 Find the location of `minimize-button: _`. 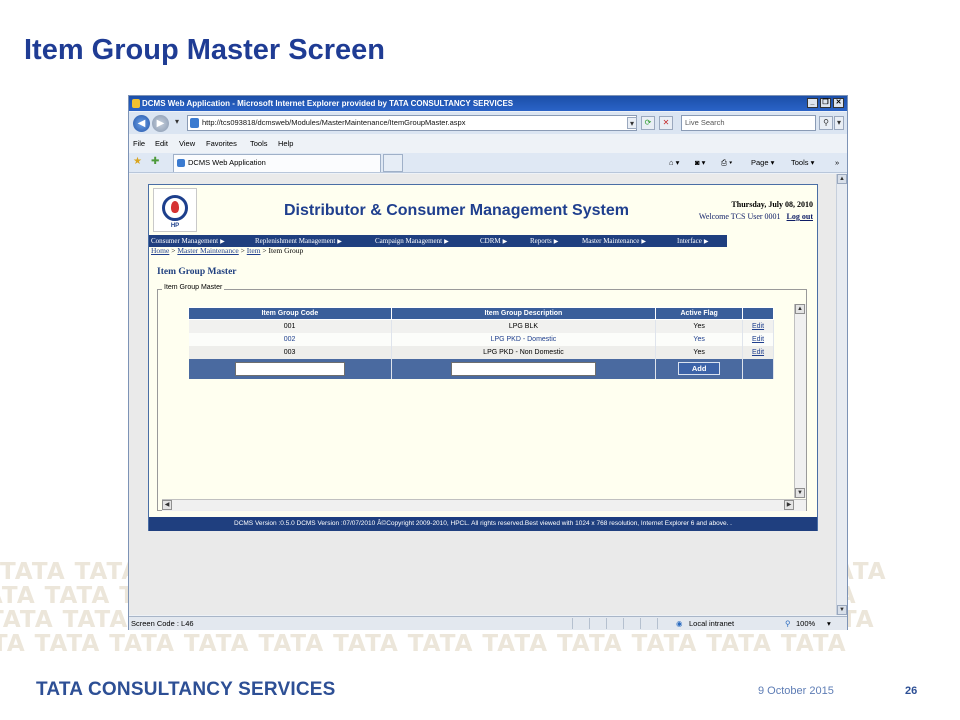

minimize-button: _ is located at coordinates (812, 103).